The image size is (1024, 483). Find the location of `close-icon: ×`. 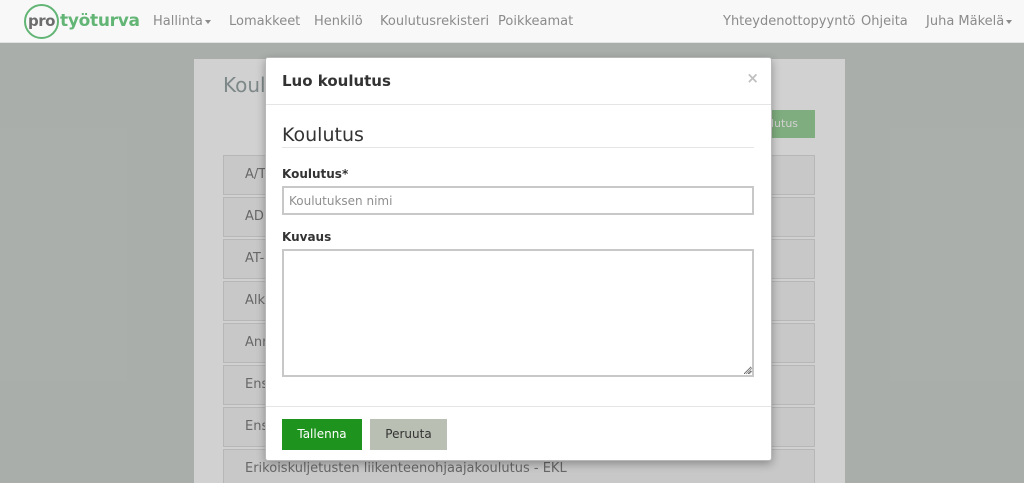

close-icon: × is located at coordinates (752, 78).